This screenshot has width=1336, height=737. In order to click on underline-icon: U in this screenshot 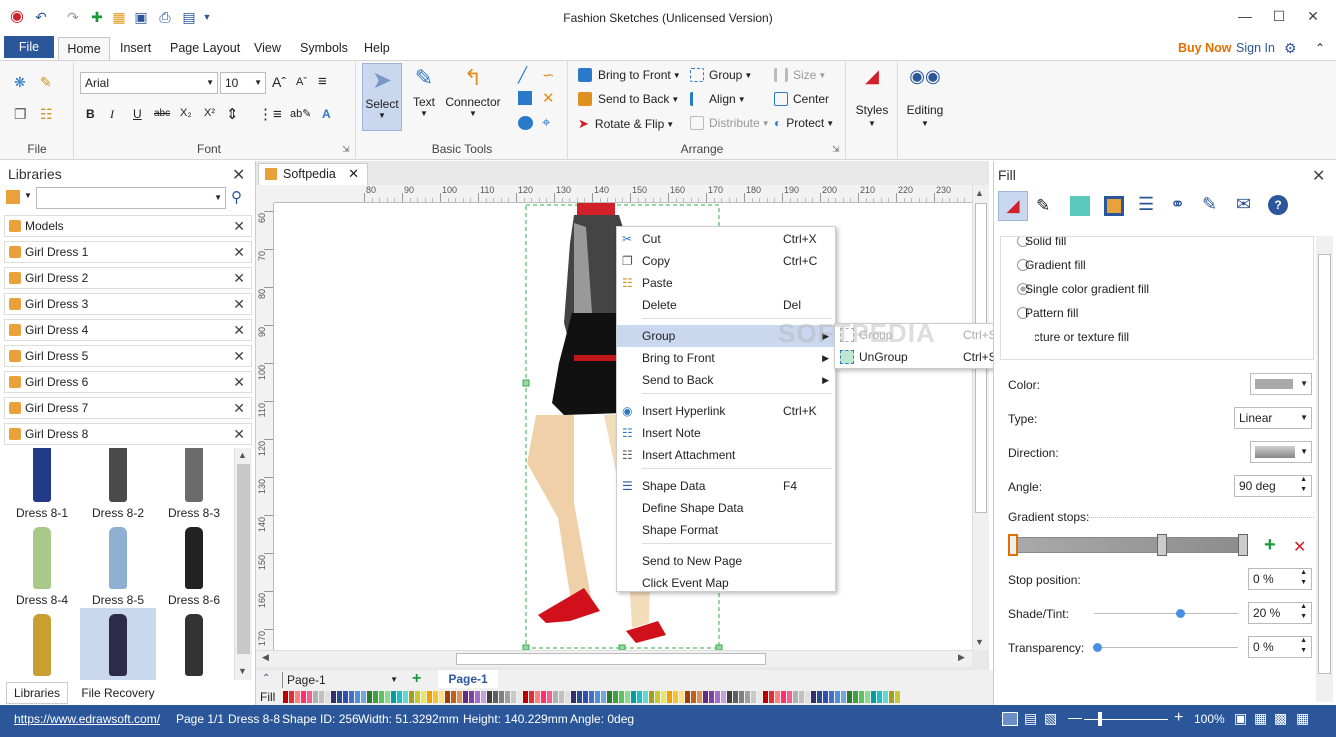, I will do `click(137, 114)`.